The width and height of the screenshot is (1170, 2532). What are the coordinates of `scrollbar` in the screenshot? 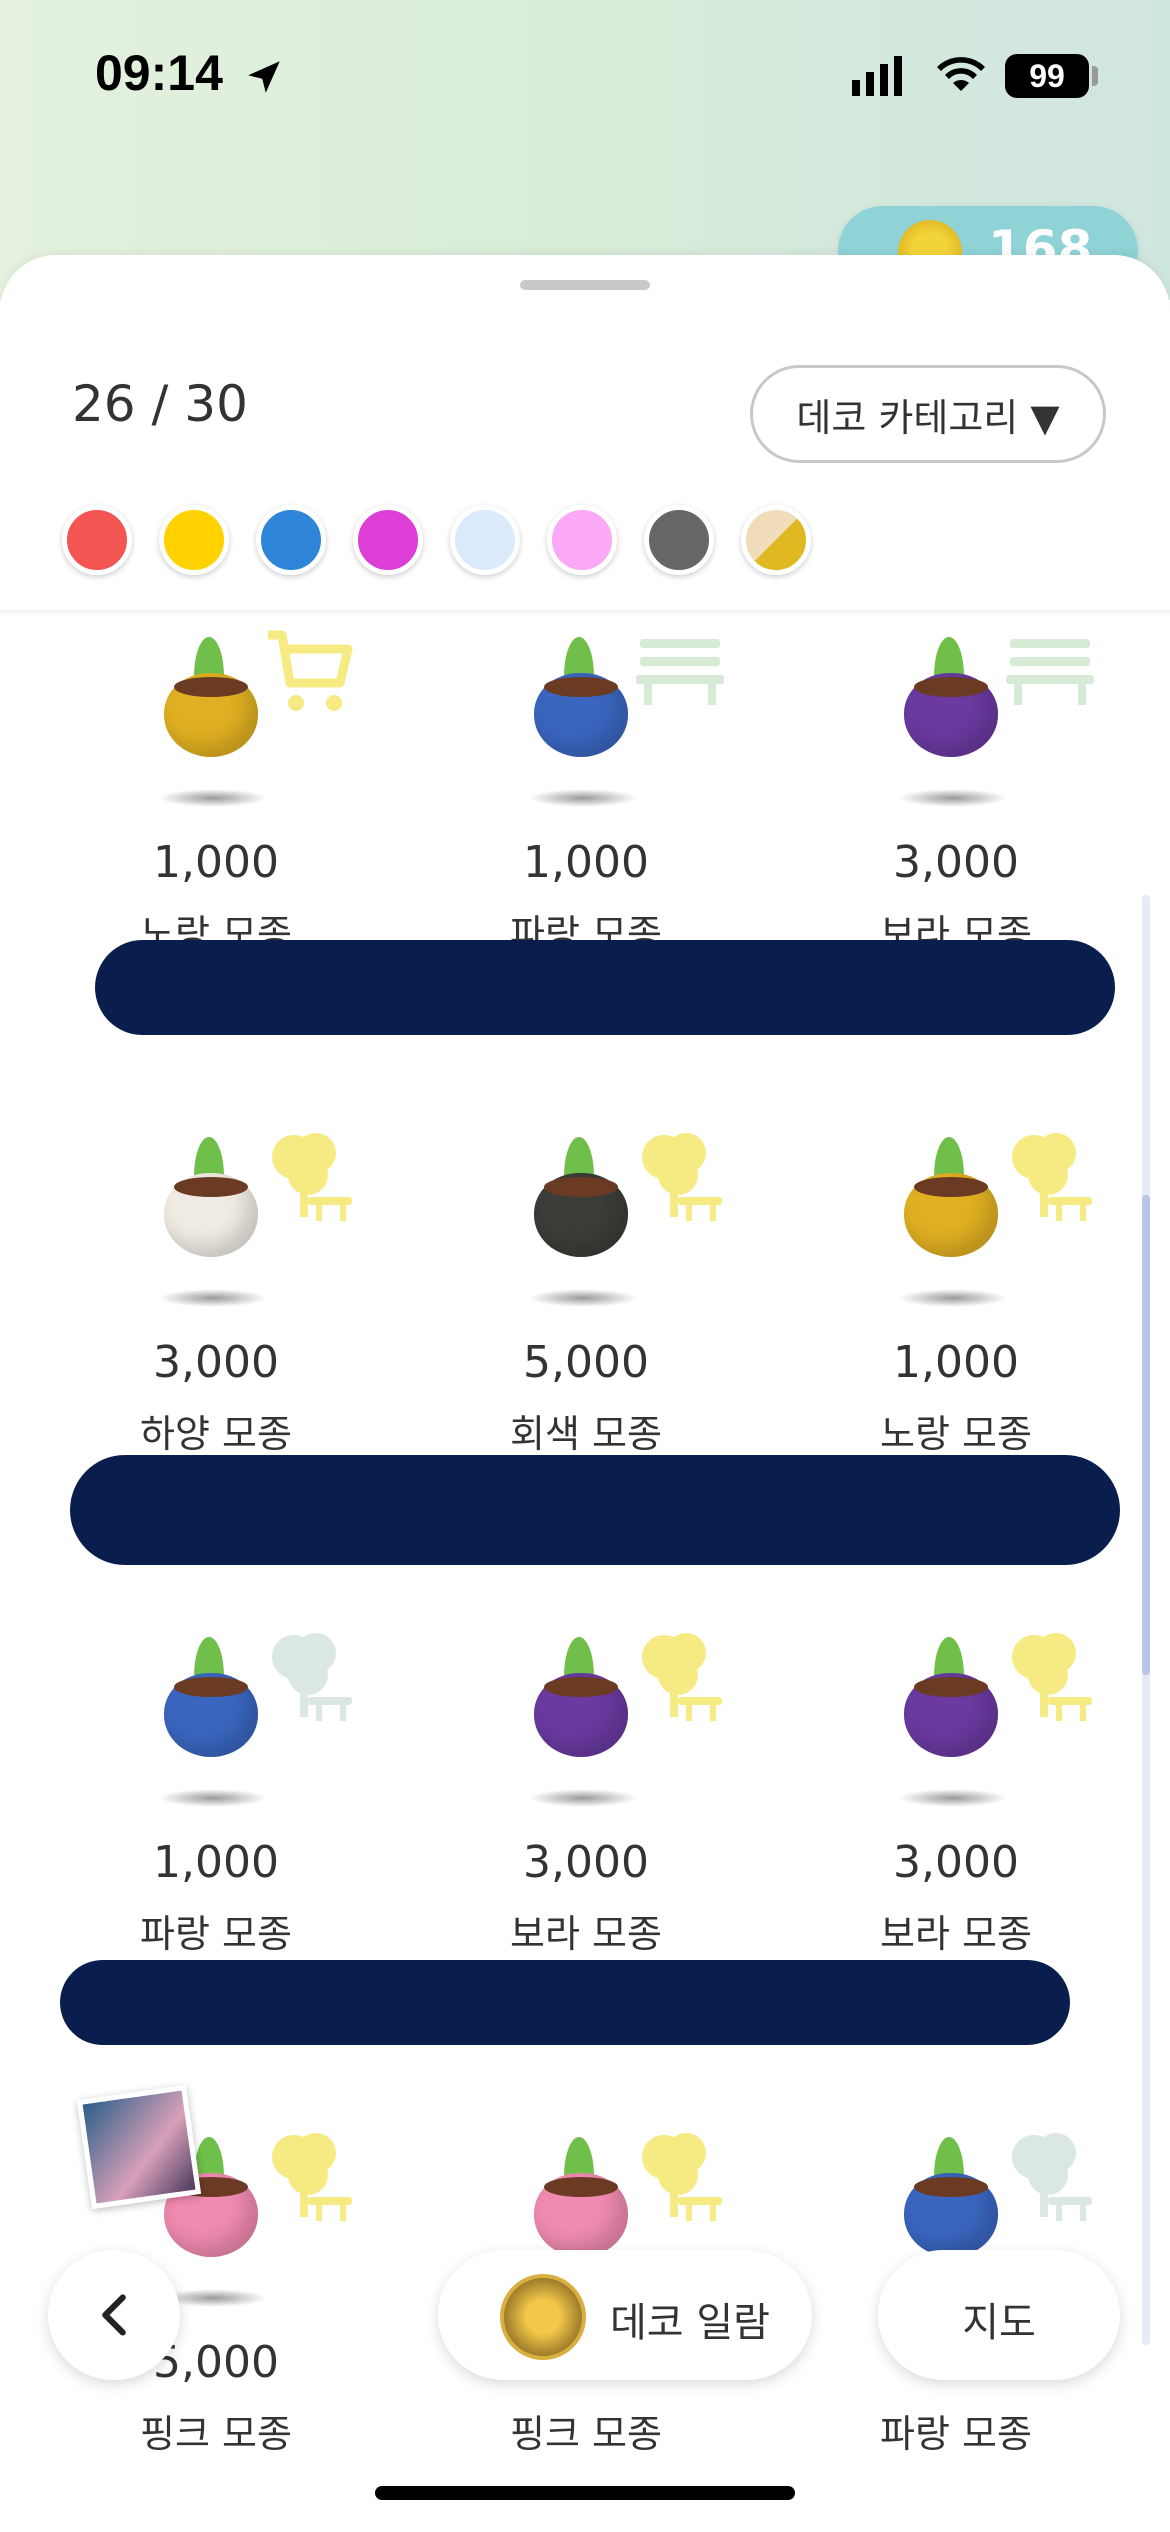 It's located at (1146, 1620).